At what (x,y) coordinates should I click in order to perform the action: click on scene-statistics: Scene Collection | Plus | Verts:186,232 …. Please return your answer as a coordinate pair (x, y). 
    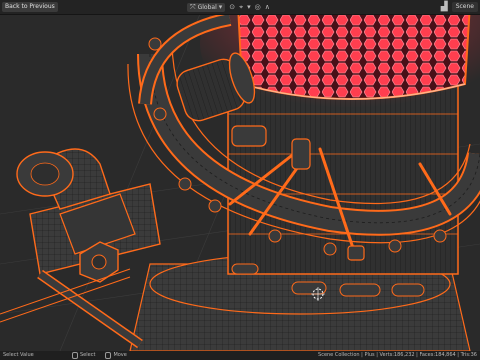
    Looking at the image, I should click on (397, 355).